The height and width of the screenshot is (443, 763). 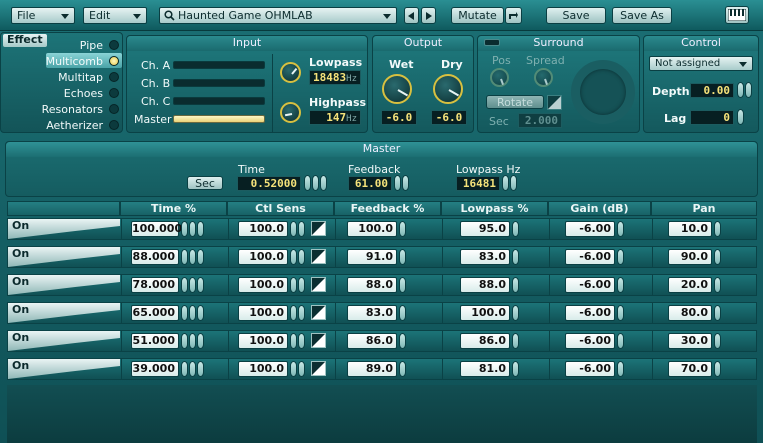 What do you see at coordinates (499, 77) in the screenshot?
I see `pos-knob` at bounding box center [499, 77].